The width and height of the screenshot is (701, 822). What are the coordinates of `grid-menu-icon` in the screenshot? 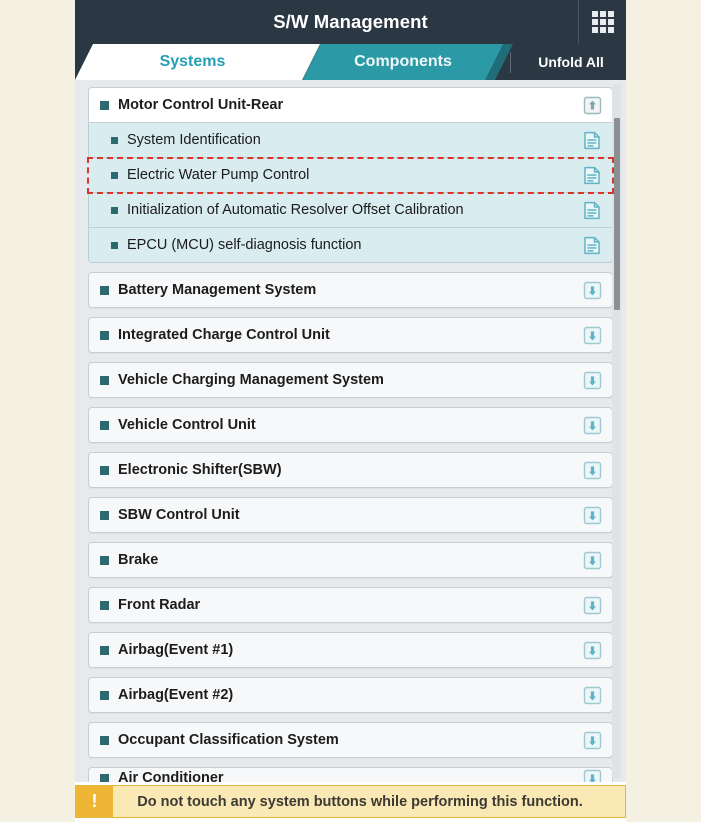 It's located at (602, 22).